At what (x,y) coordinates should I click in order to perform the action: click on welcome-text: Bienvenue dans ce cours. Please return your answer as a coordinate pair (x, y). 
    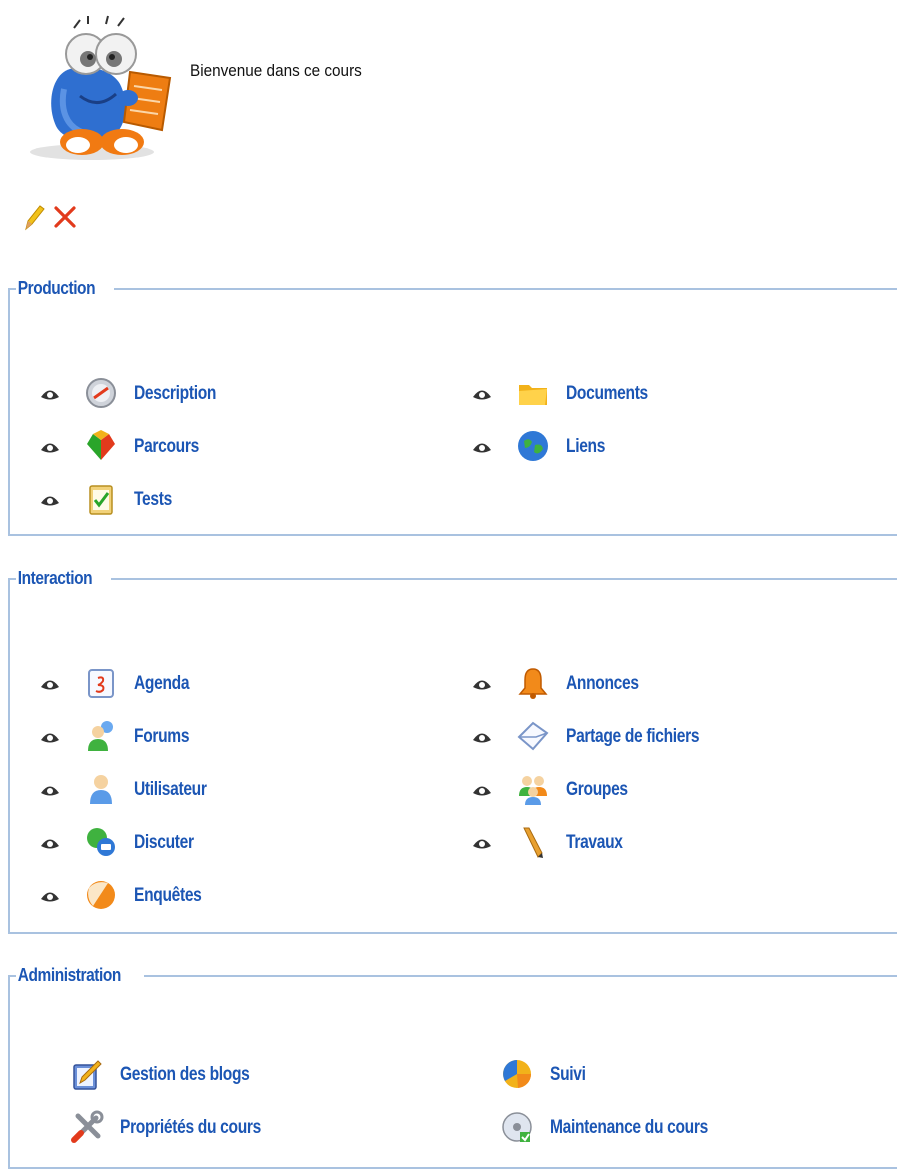
    Looking at the image, I should click on (276, 70).